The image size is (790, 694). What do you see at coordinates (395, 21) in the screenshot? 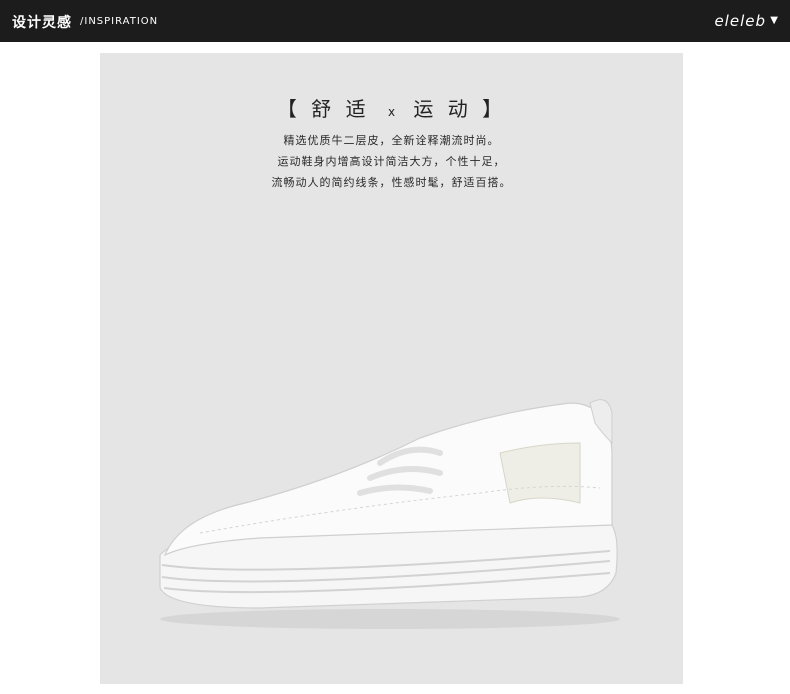
I see `top-bar: 设计灵感 /INSPIRATION eleleb ▼` at bounding box center [395, 21].